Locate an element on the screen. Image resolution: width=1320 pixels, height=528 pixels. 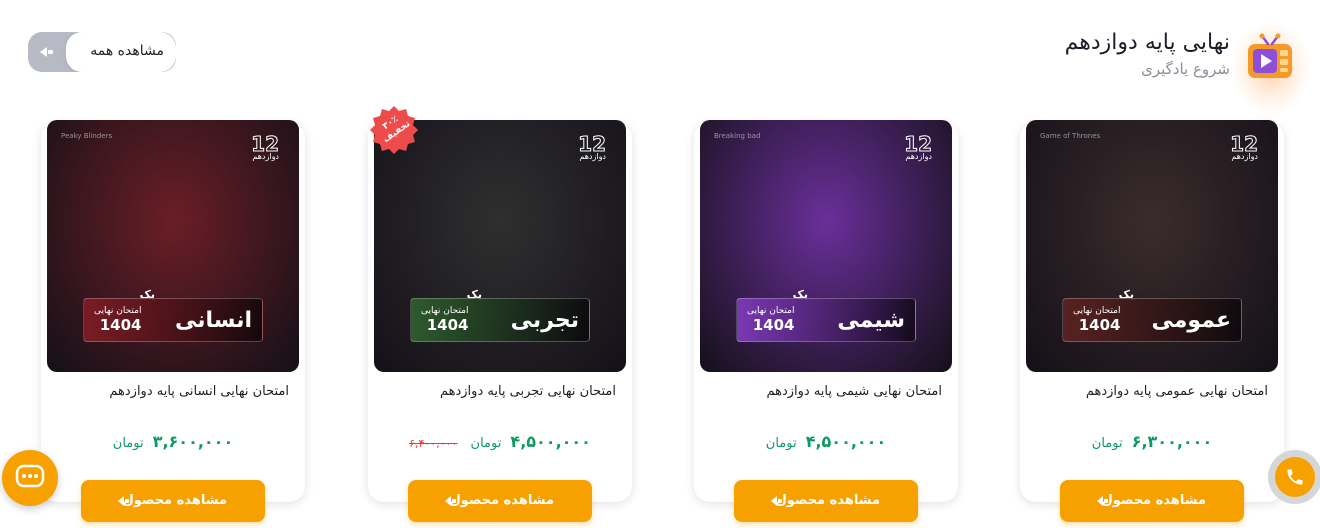
tv-play-icon is located at coordinates (1270, 55).